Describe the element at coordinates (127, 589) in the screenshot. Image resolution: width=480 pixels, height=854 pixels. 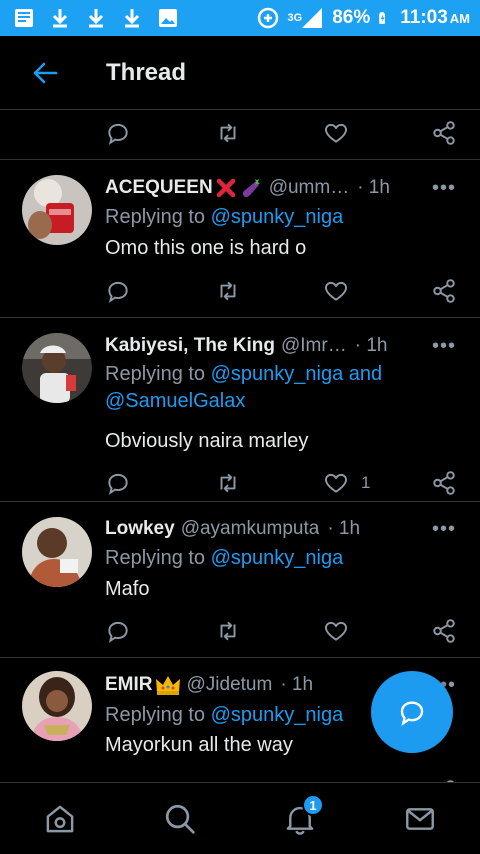
I see `tweet-text: Mafo` at that location.